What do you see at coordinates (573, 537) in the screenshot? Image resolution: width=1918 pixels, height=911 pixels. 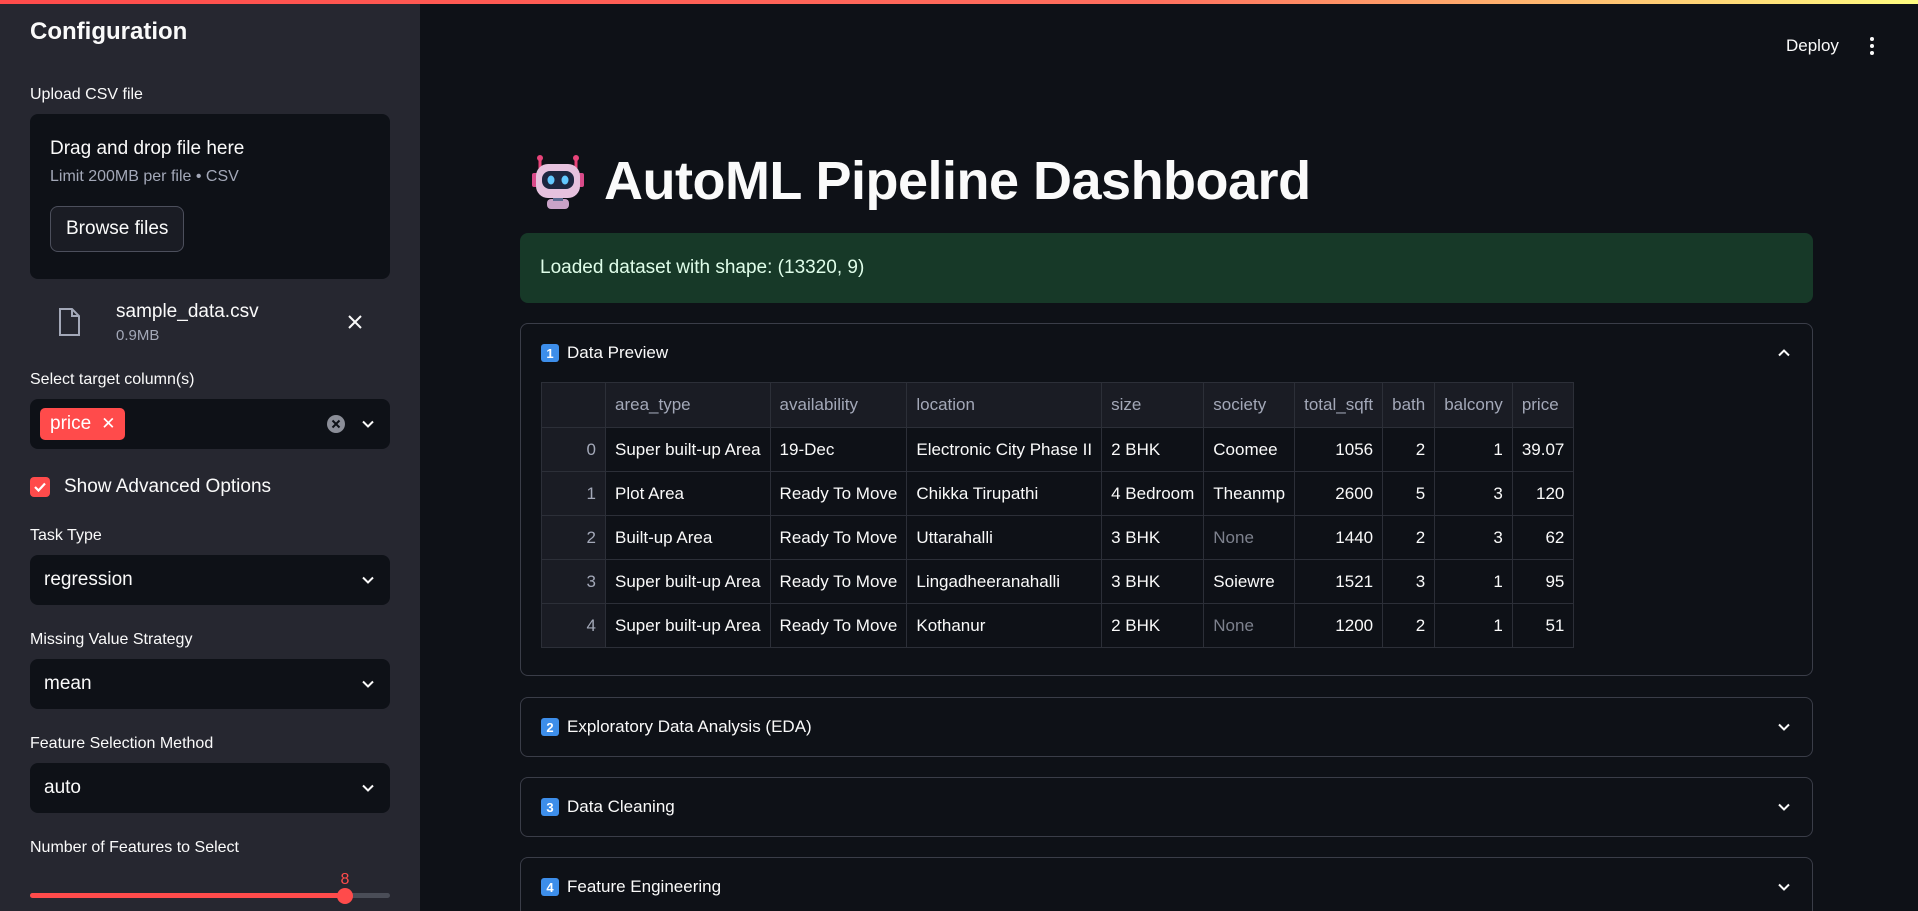 I see `row-index-cell: 2` at bounding box center [573, 537].